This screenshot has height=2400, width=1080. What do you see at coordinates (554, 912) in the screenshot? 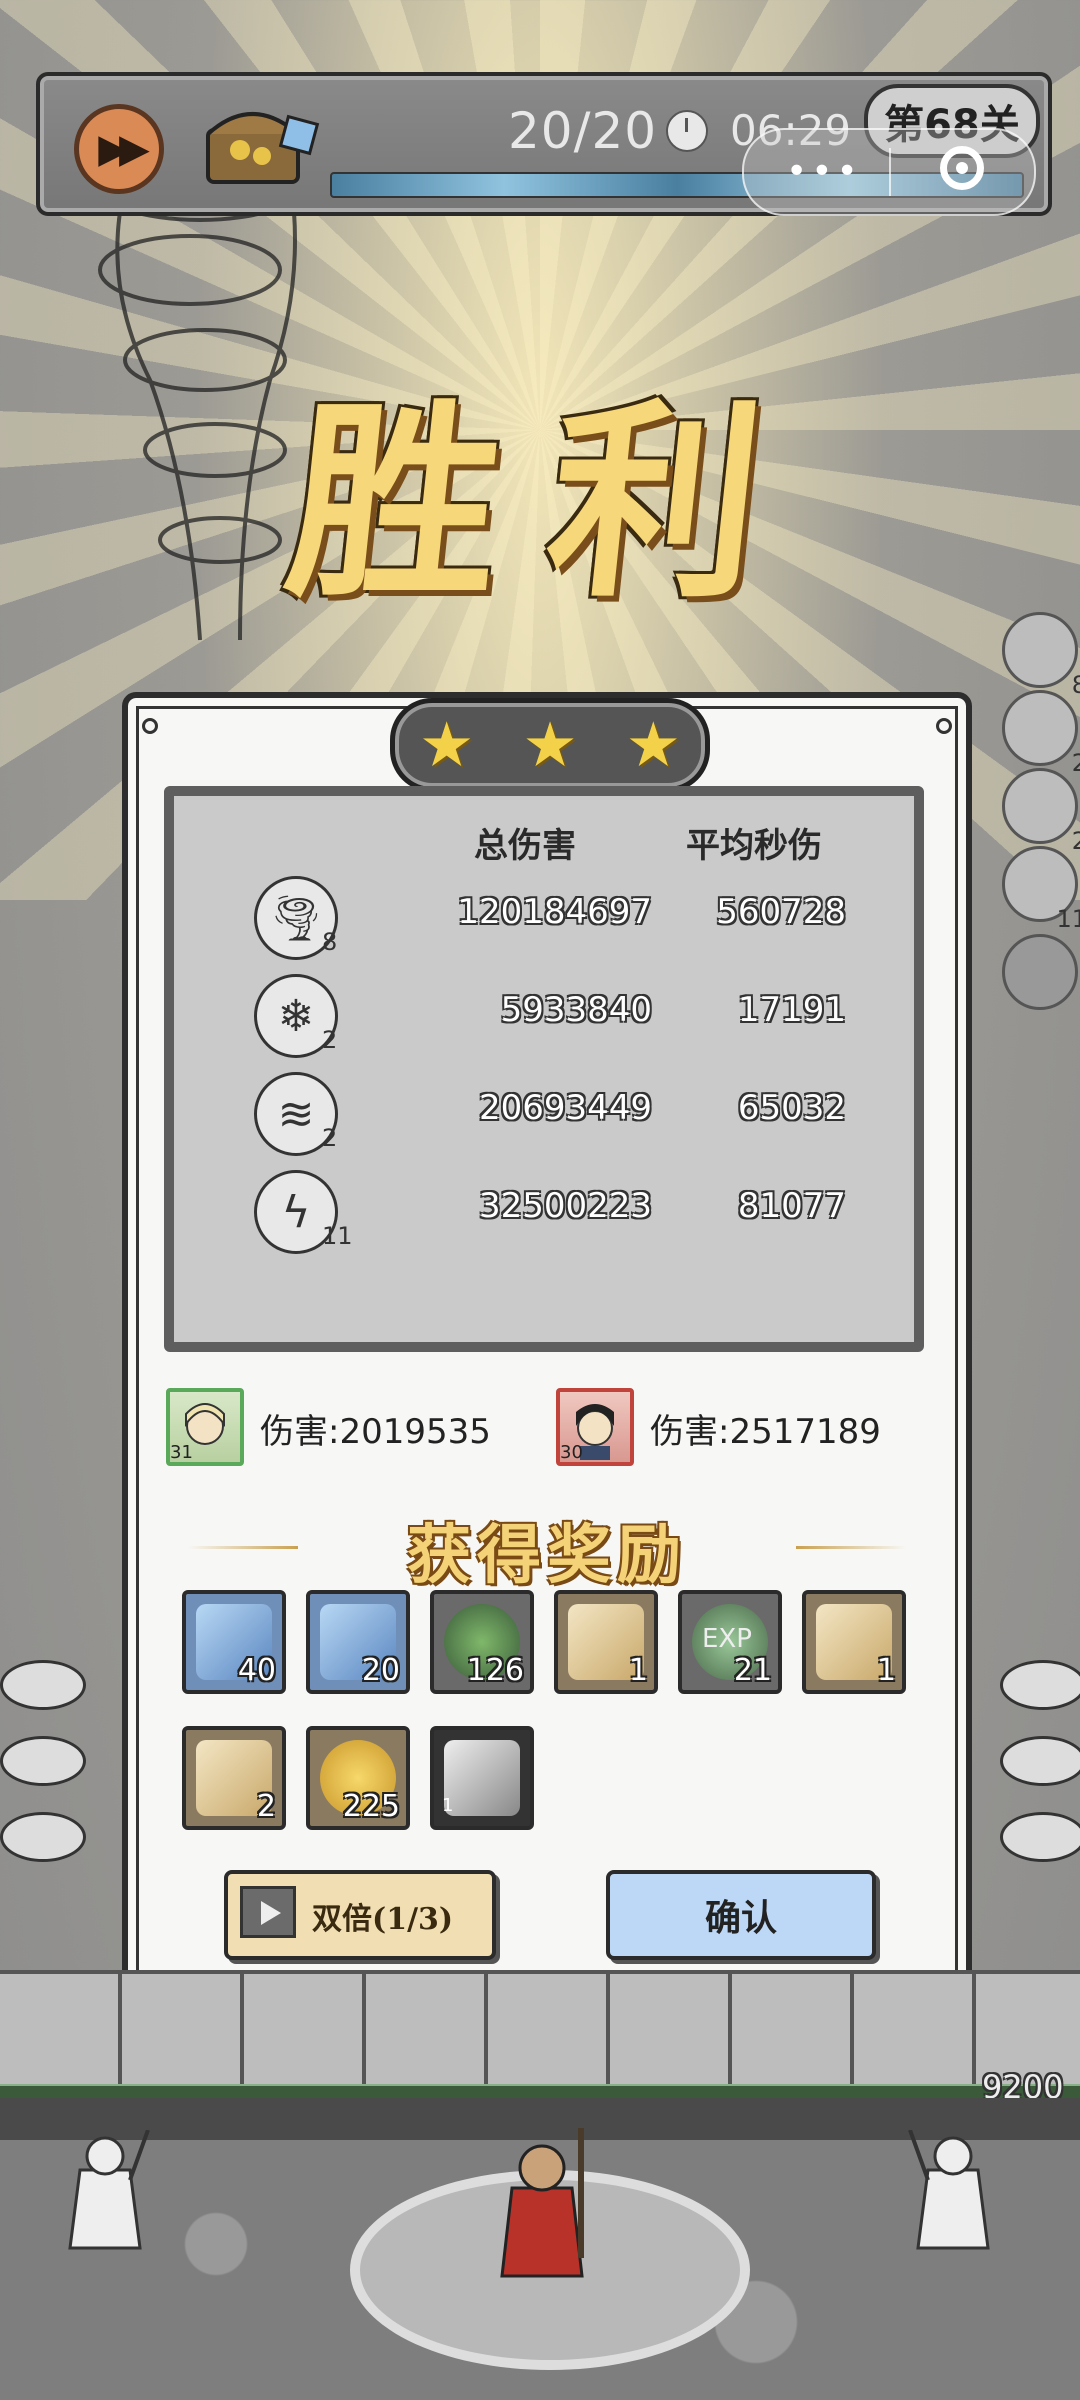
I see `total-damage: 120184697` at bounding box center [554, 912].